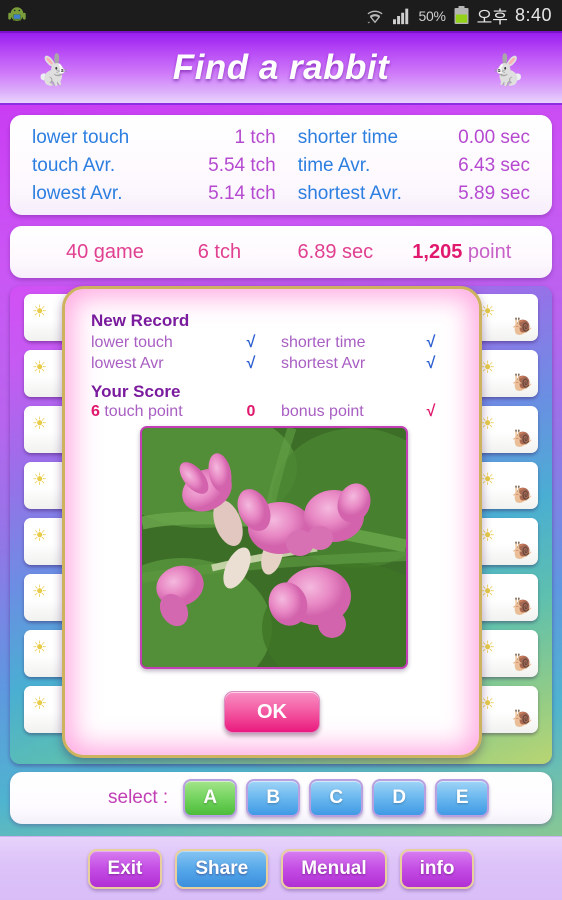  Describe the element at coordinates (132, 342) in the screenshot. I see `record-label-lower-touch: lower touch` at that location.